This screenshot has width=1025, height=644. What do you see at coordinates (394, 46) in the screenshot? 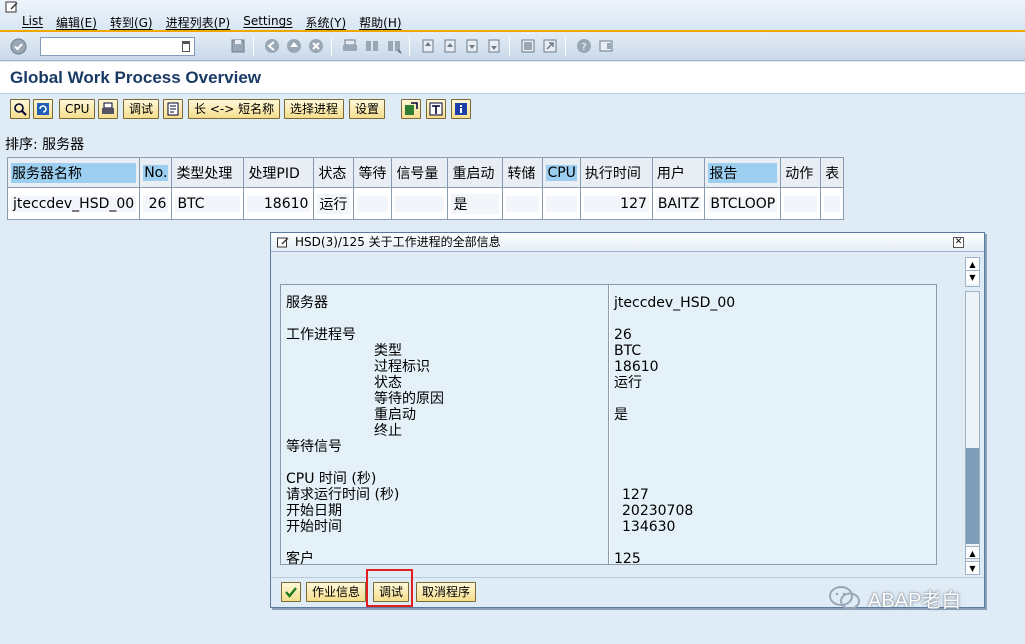
I see `find-next-icon` at bounding box center [394, 46].